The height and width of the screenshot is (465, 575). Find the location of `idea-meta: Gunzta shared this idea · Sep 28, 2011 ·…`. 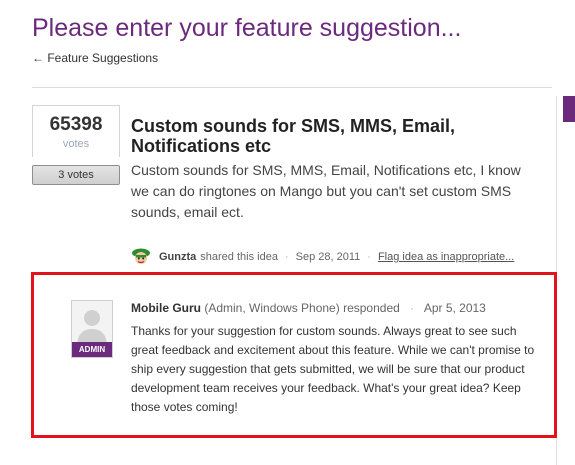

idea-meta: Gunzta shared this idea · Sep 28, 2011 ·… is located at coordinates (341, 257).